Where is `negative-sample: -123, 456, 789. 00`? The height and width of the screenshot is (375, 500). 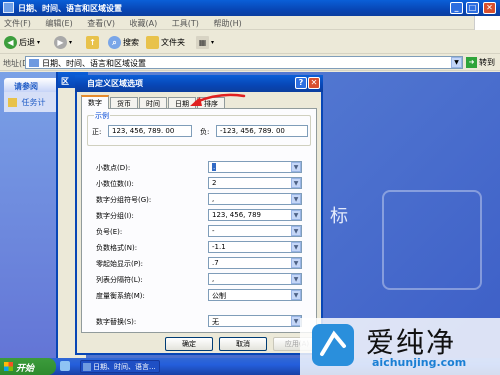
negative-sample: -123, 456, 789. 00 is located at coordinates (262, 131).